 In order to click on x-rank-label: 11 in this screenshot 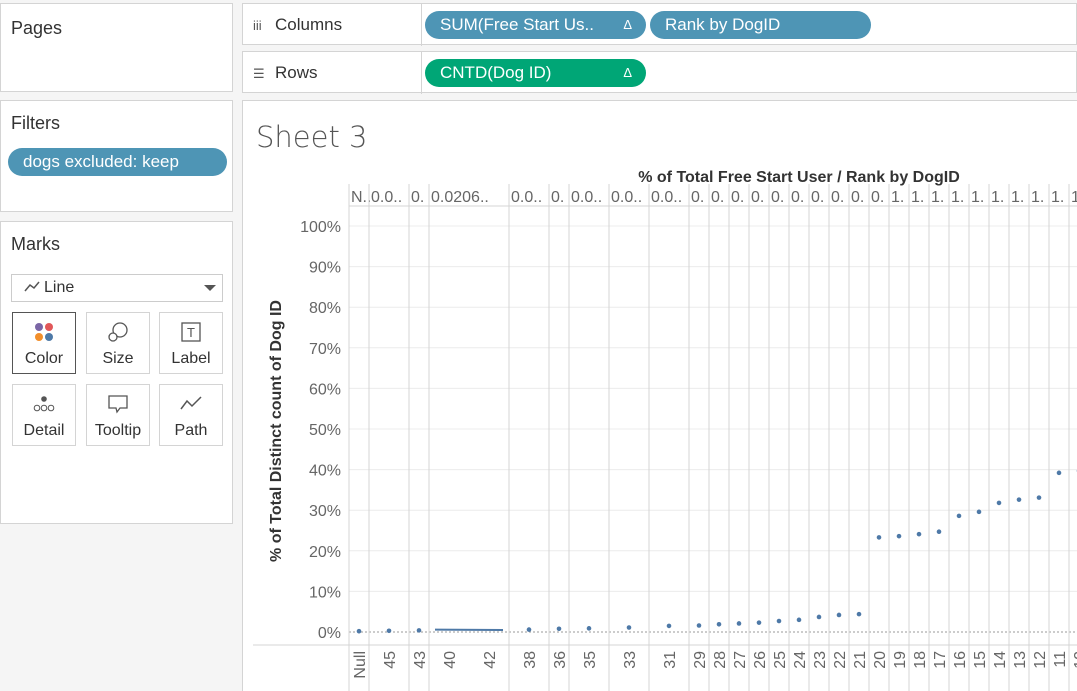, I will do `click(1060, 659)`.